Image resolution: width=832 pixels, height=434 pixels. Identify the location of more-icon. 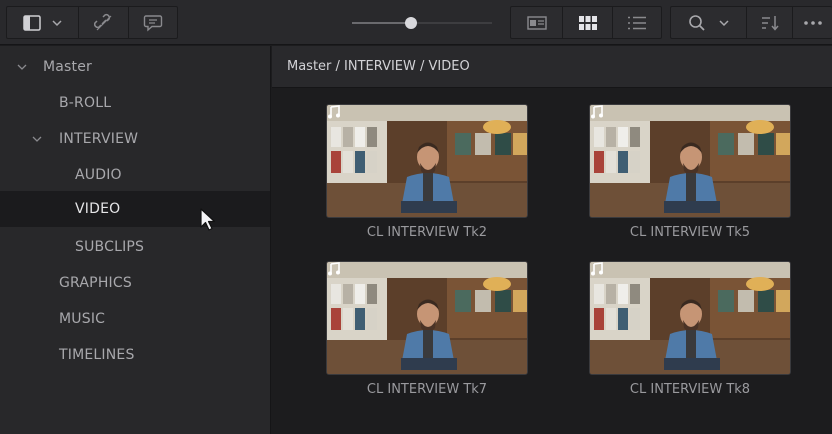
(813, 22).